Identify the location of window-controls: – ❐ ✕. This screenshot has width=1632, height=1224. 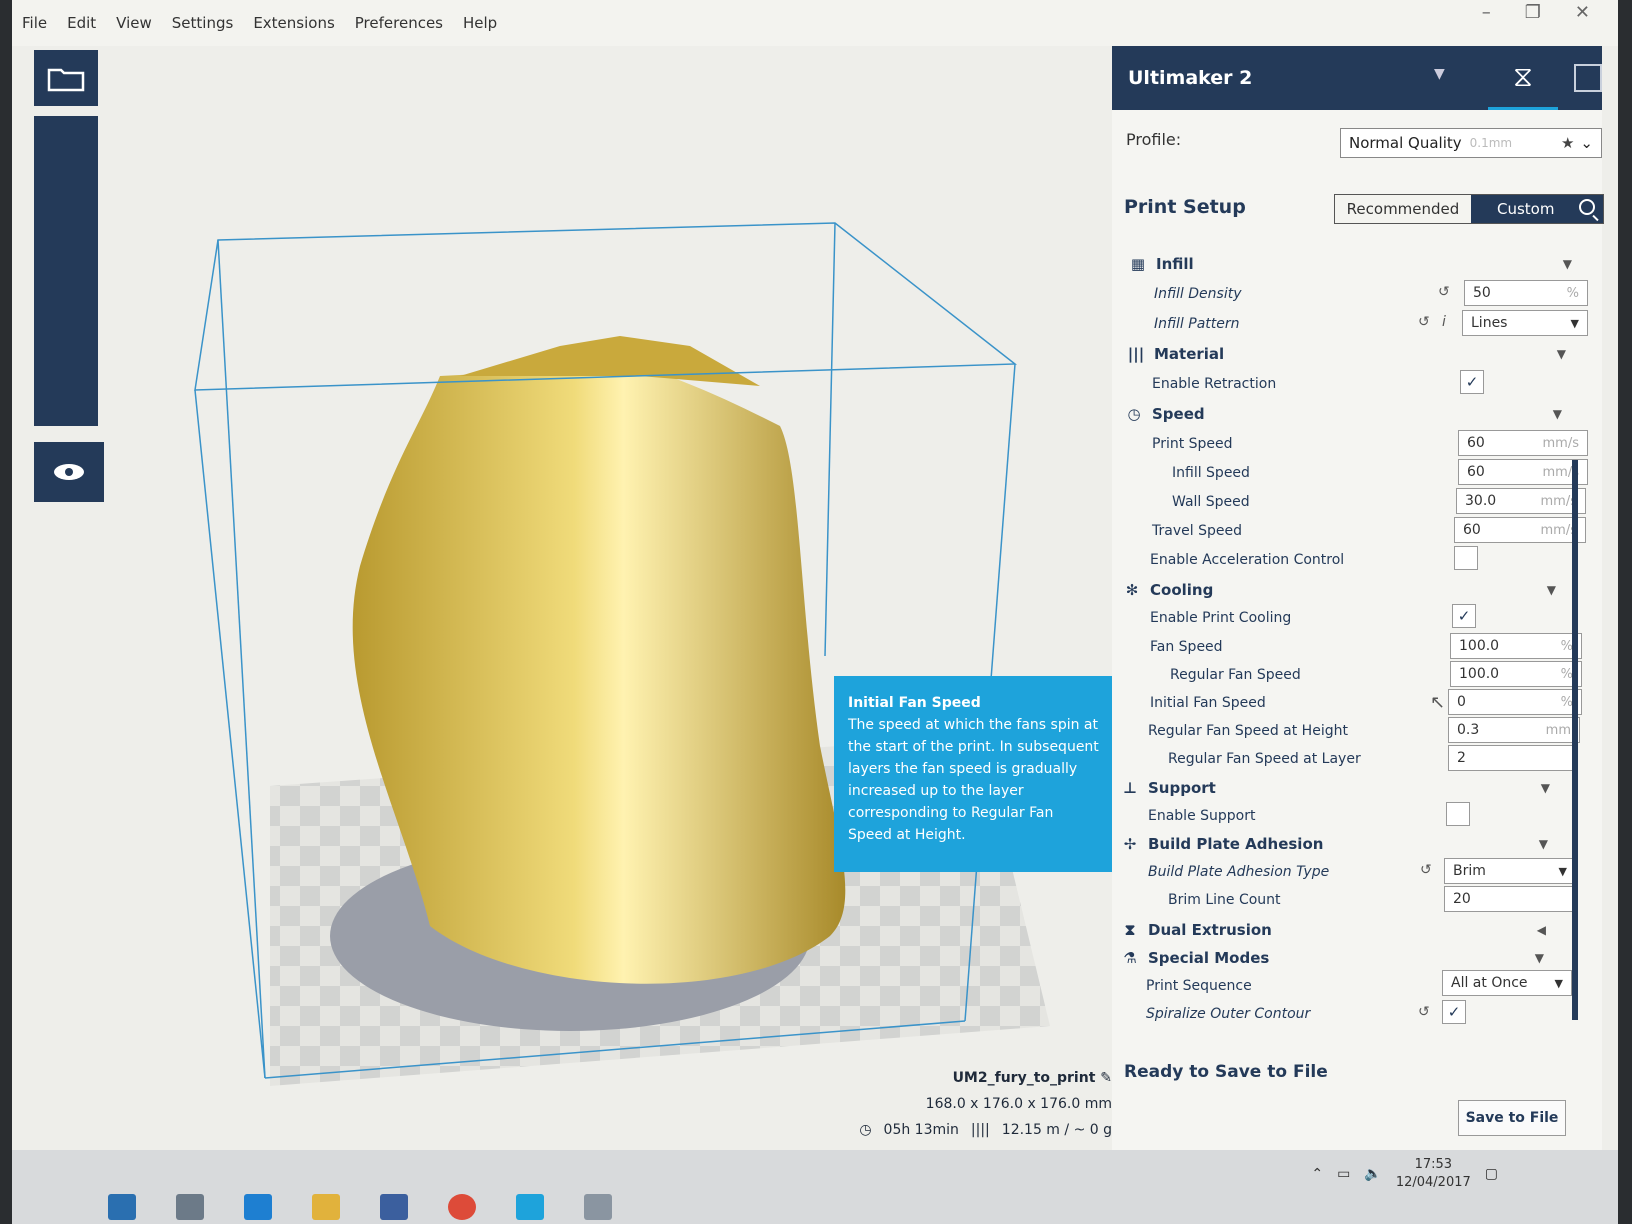
(1536, 12).